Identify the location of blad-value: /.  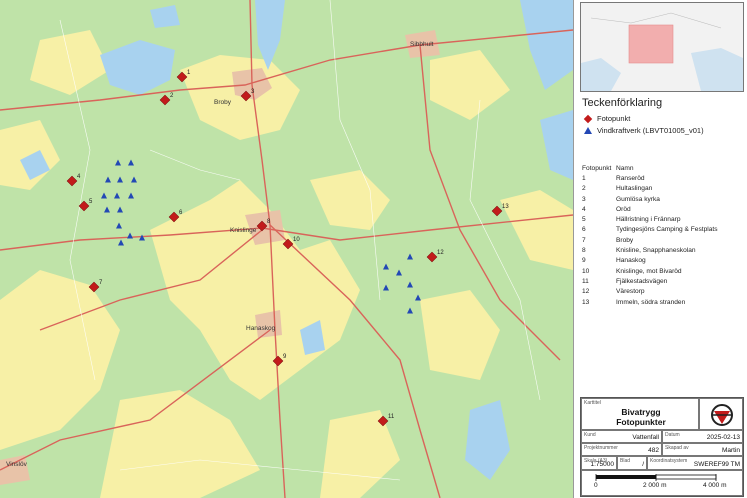
(643, 464).